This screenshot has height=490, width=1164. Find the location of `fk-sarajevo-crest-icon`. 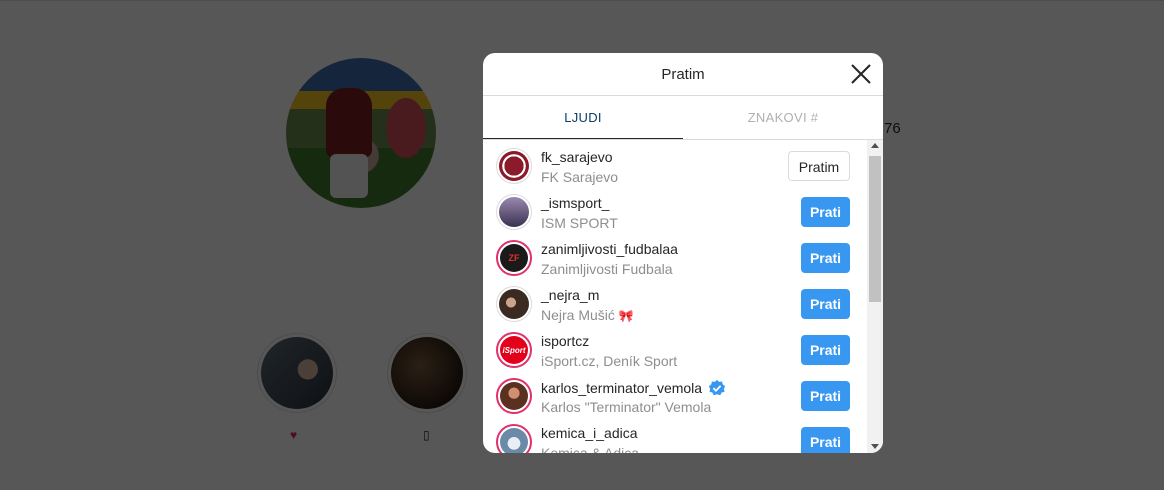

fk-sarajevo-crest-icon is located at coordinates (514, 166).